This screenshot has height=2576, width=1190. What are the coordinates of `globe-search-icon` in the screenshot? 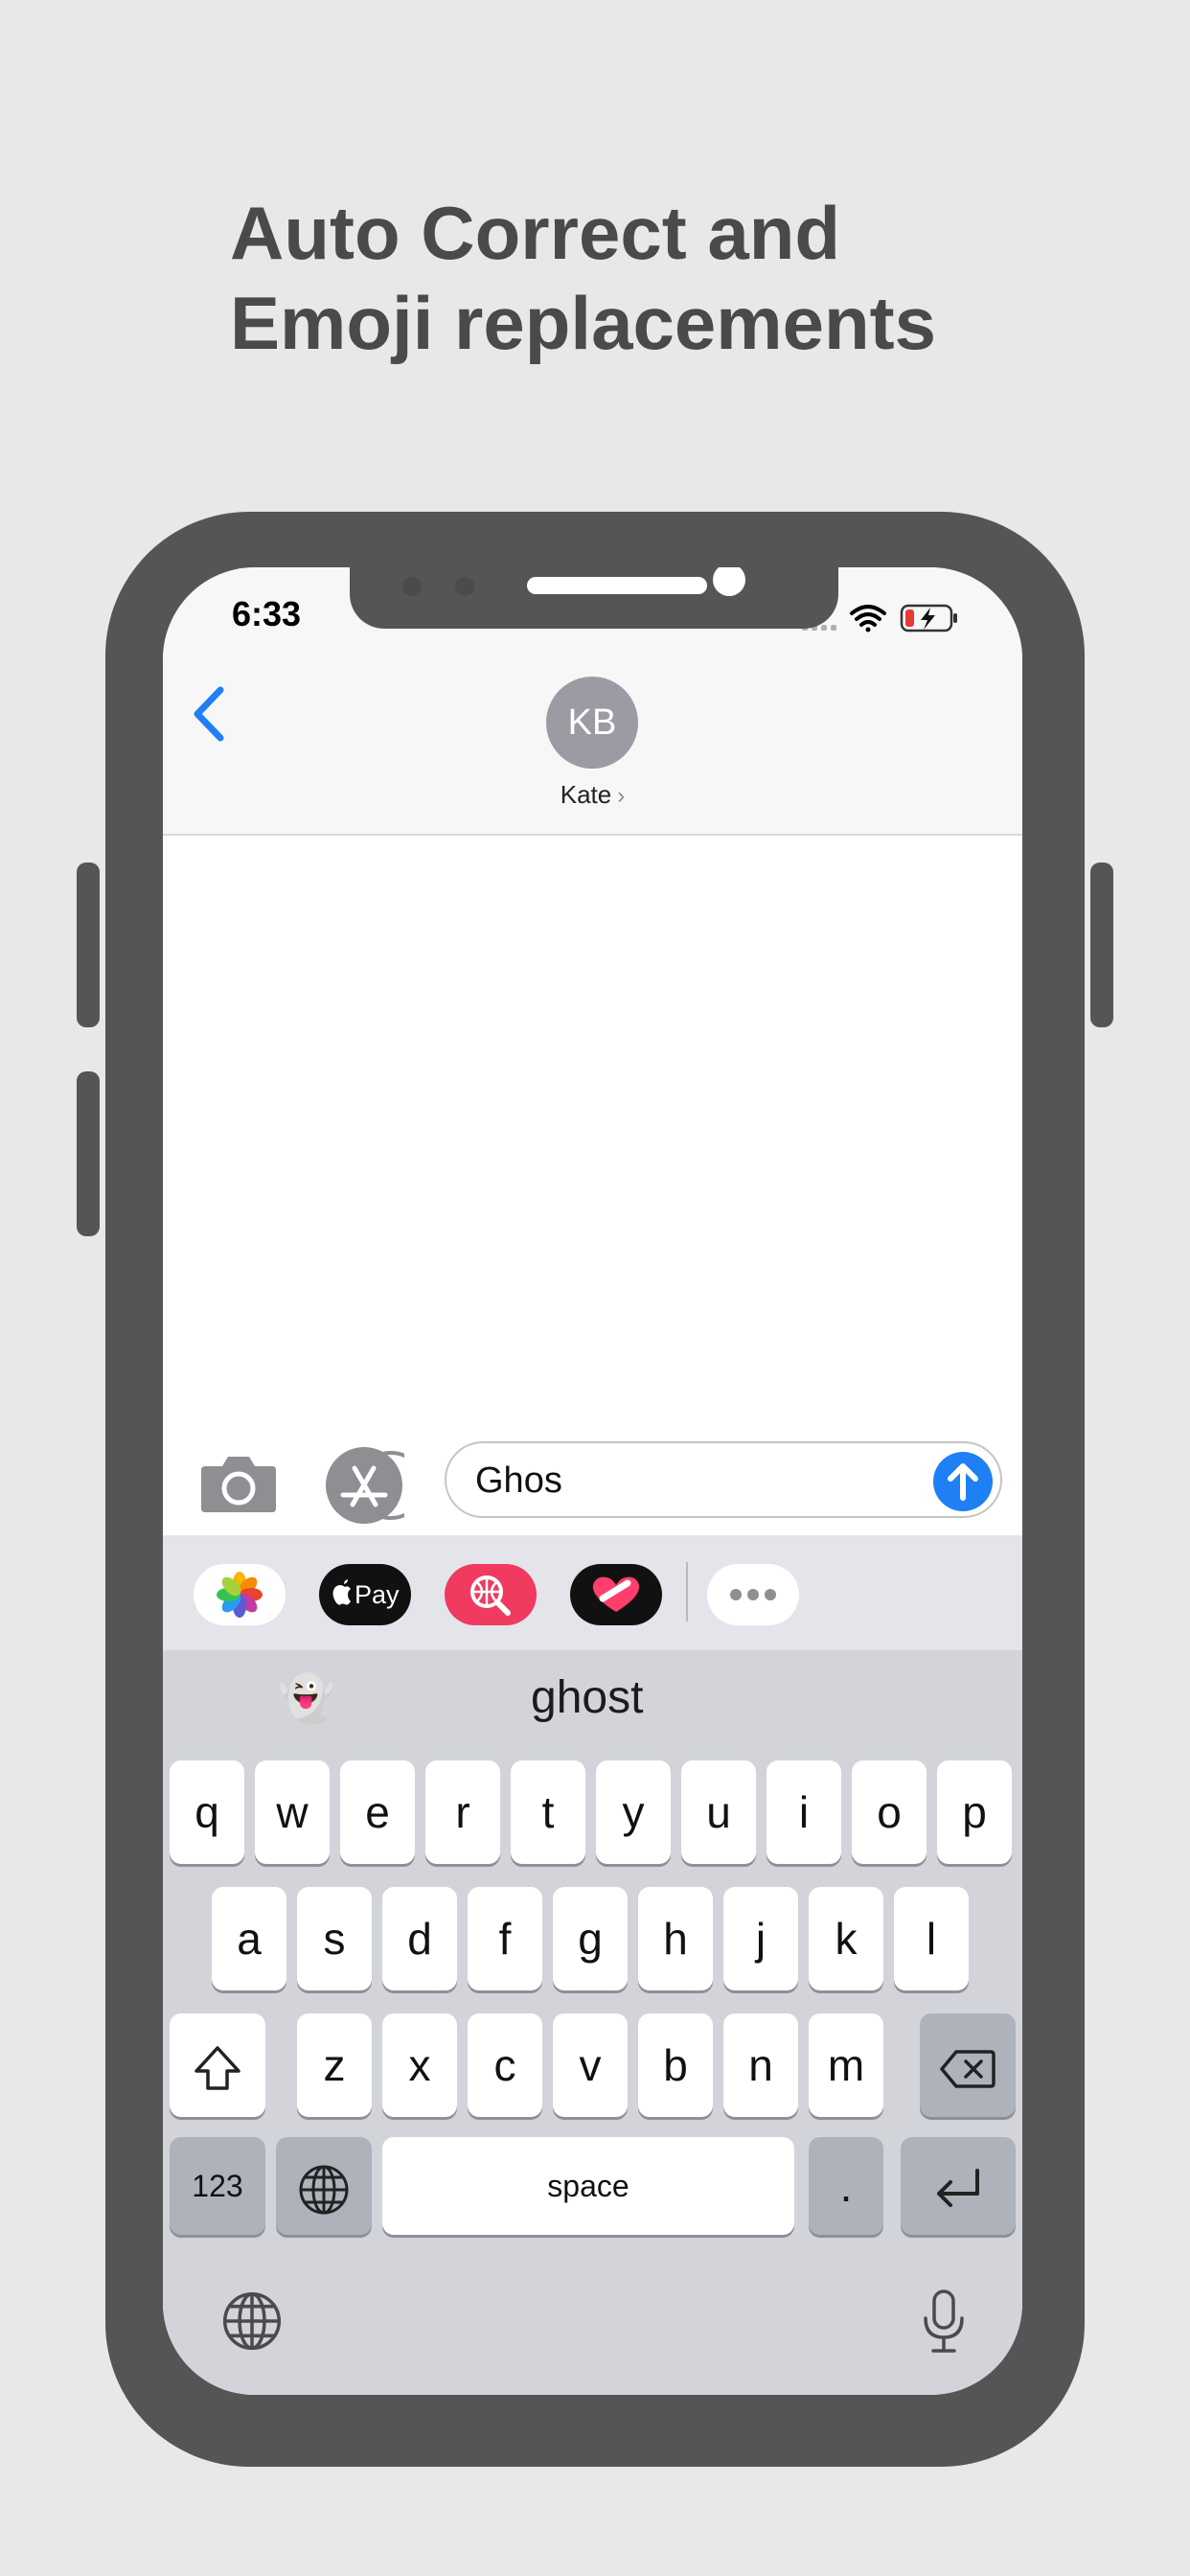 It's located at (491, 1596).